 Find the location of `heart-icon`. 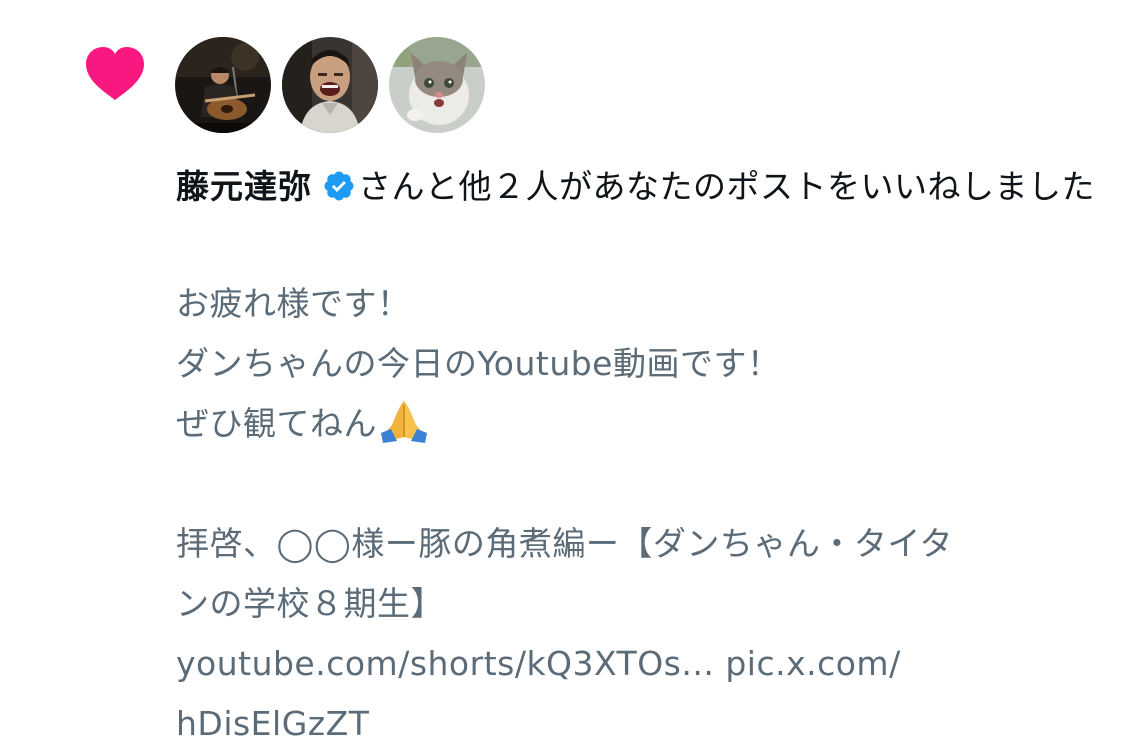

heart-icon is located at coordinates (115, 73).